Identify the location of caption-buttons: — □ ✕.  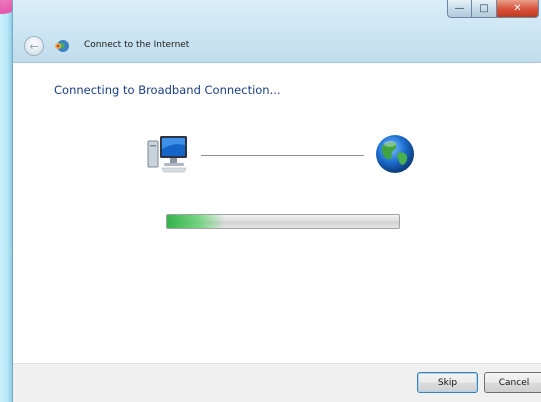
(493, 10).